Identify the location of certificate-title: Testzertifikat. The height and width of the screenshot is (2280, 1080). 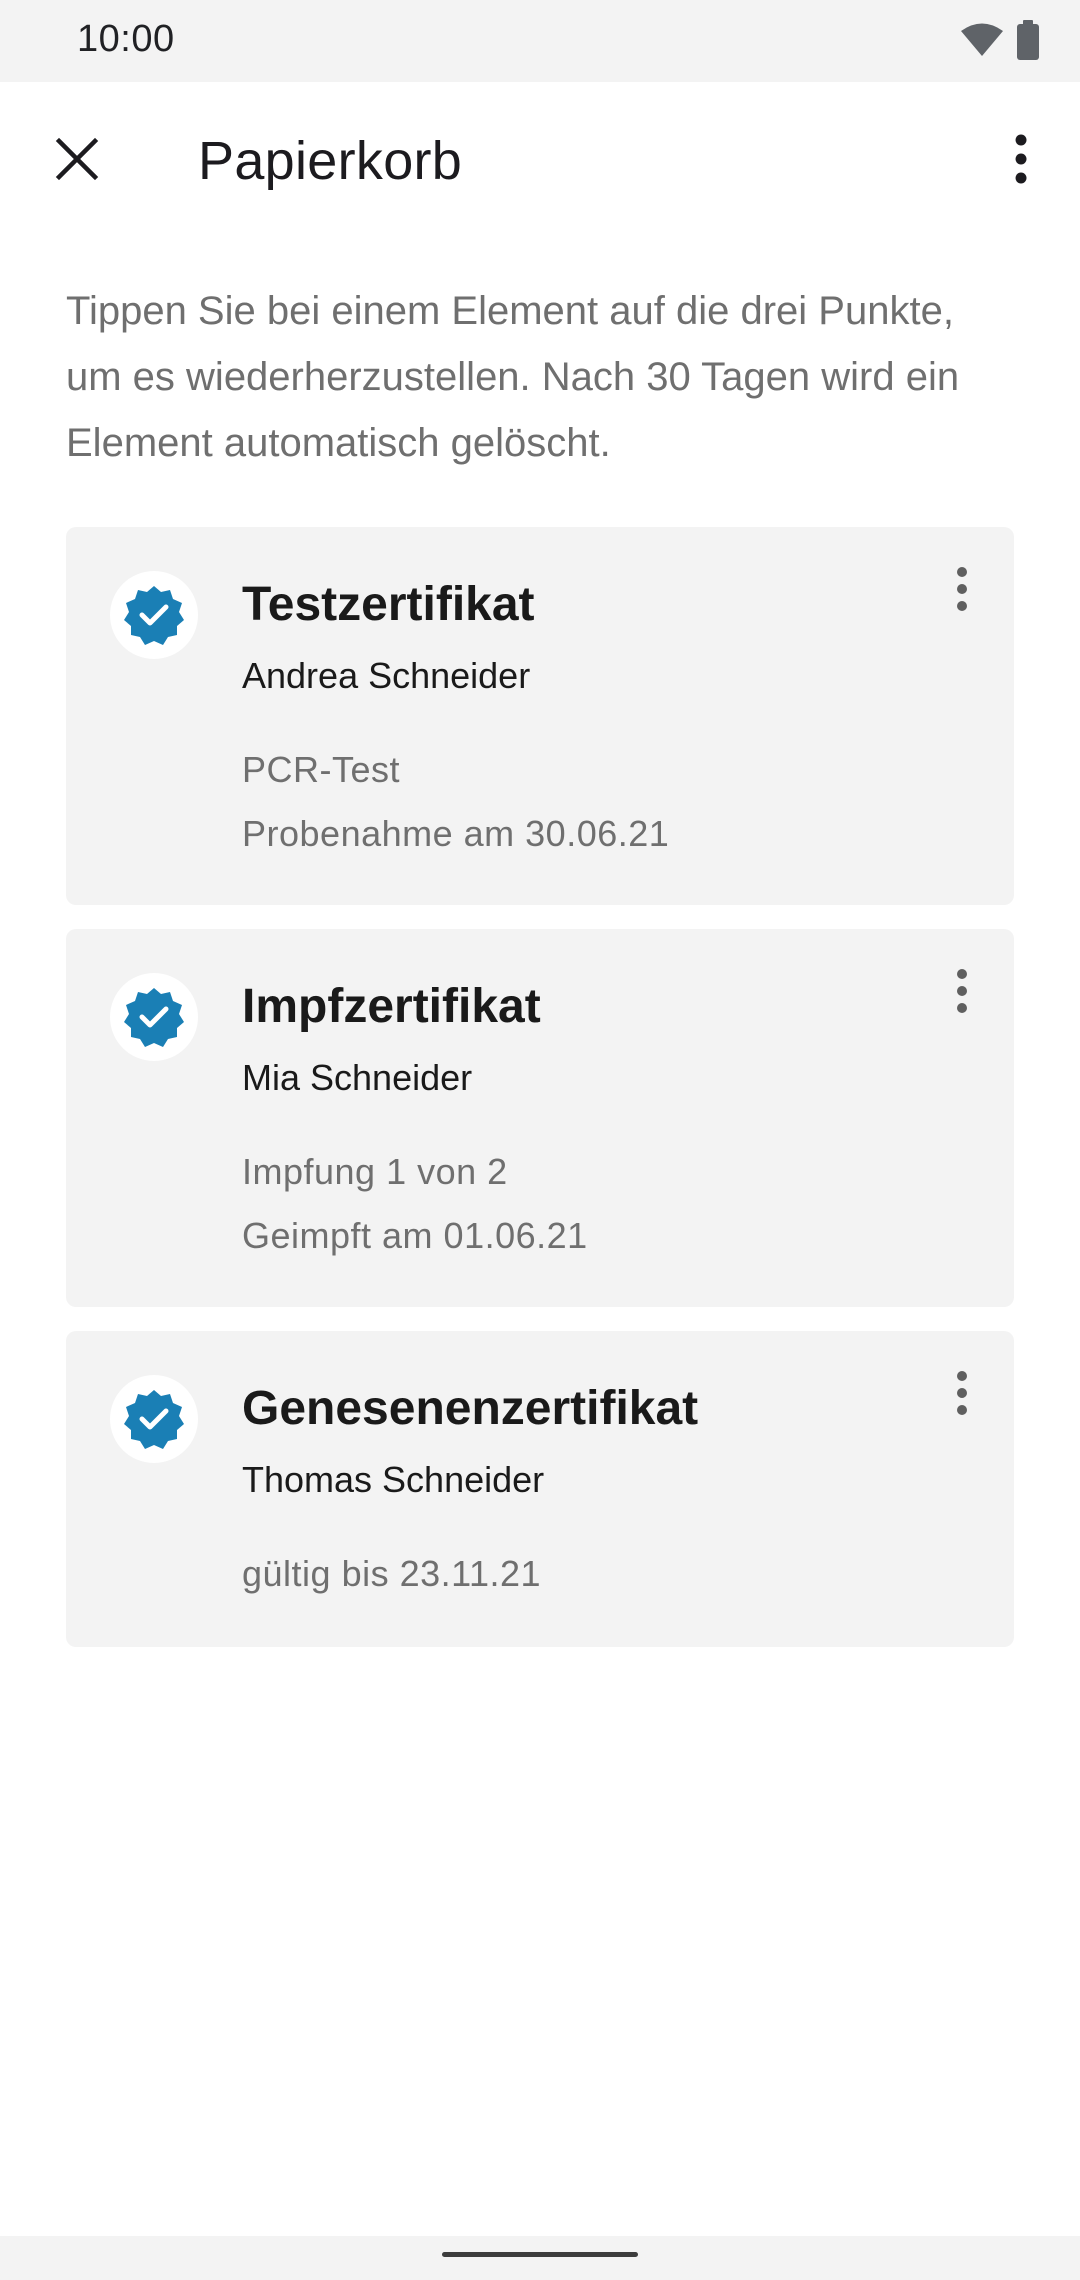
(388, 604).